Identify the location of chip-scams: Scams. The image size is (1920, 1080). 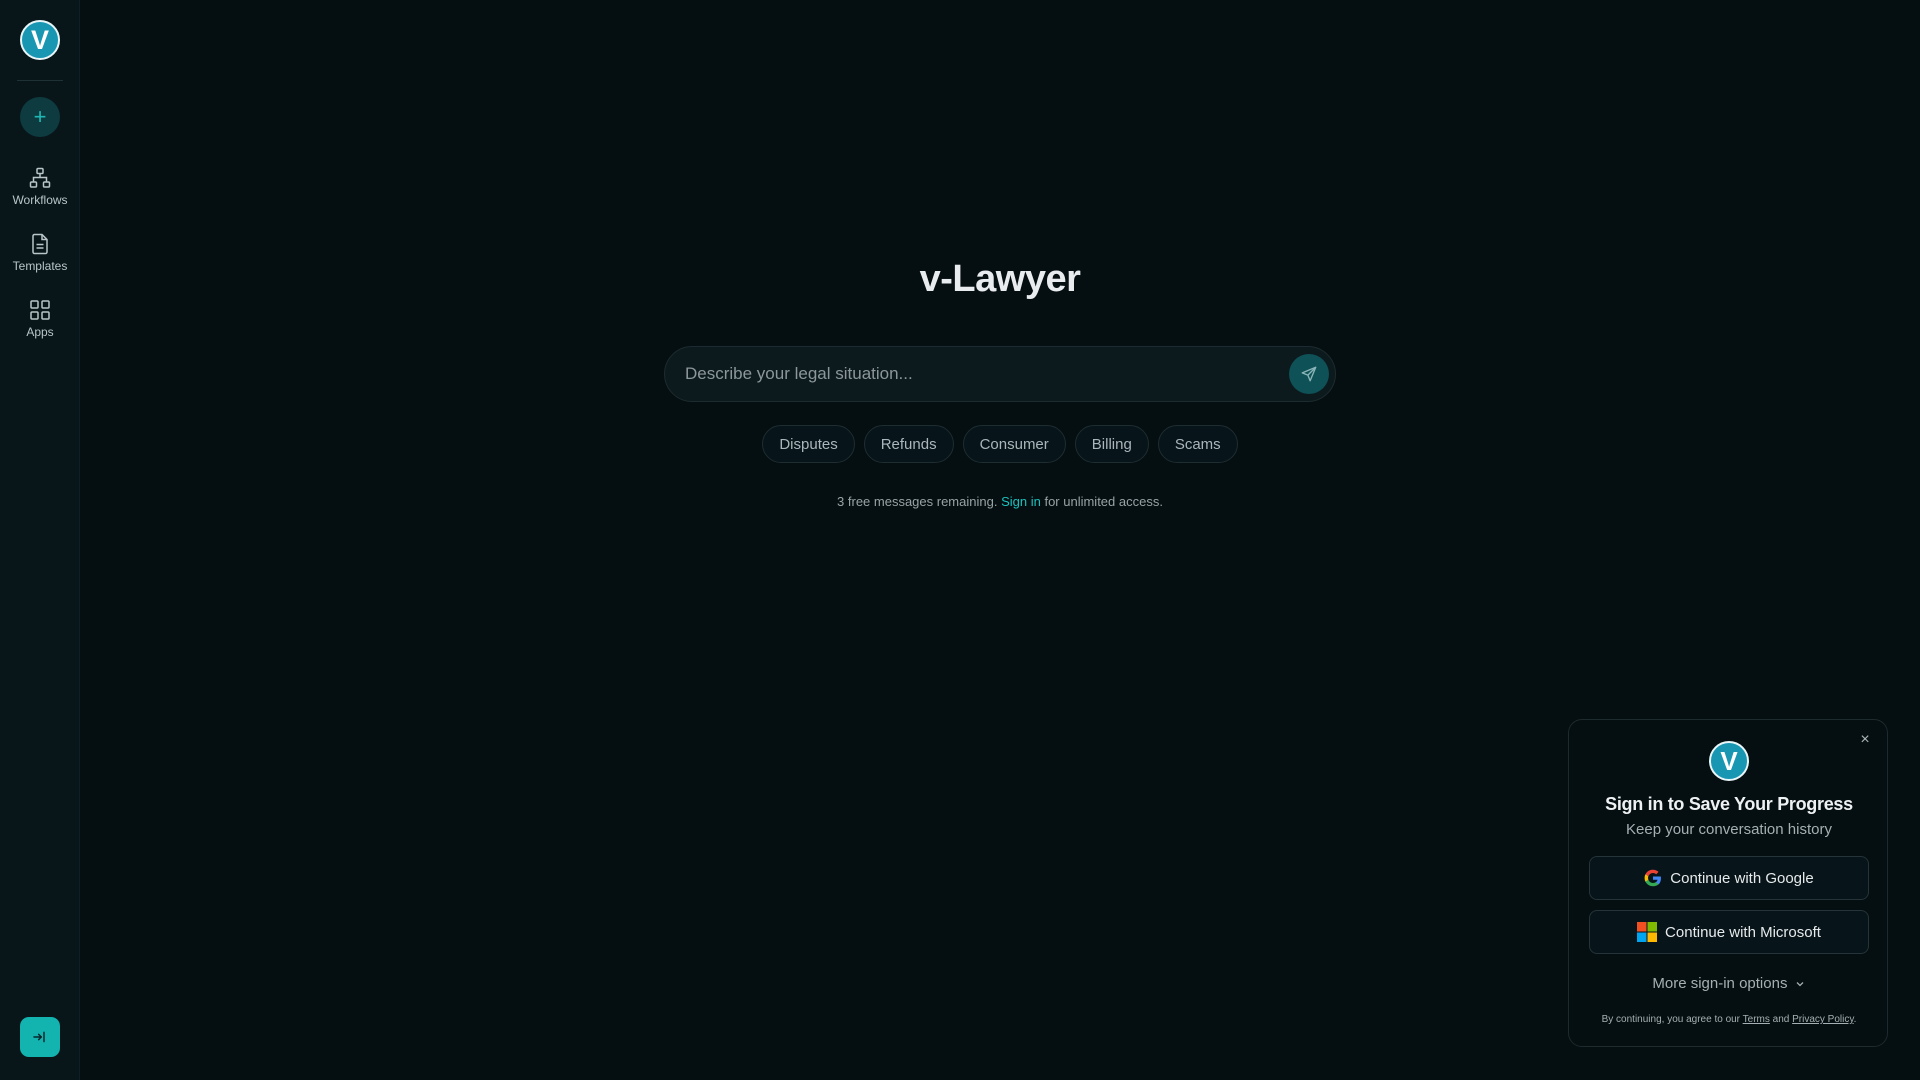
(1197, 444).